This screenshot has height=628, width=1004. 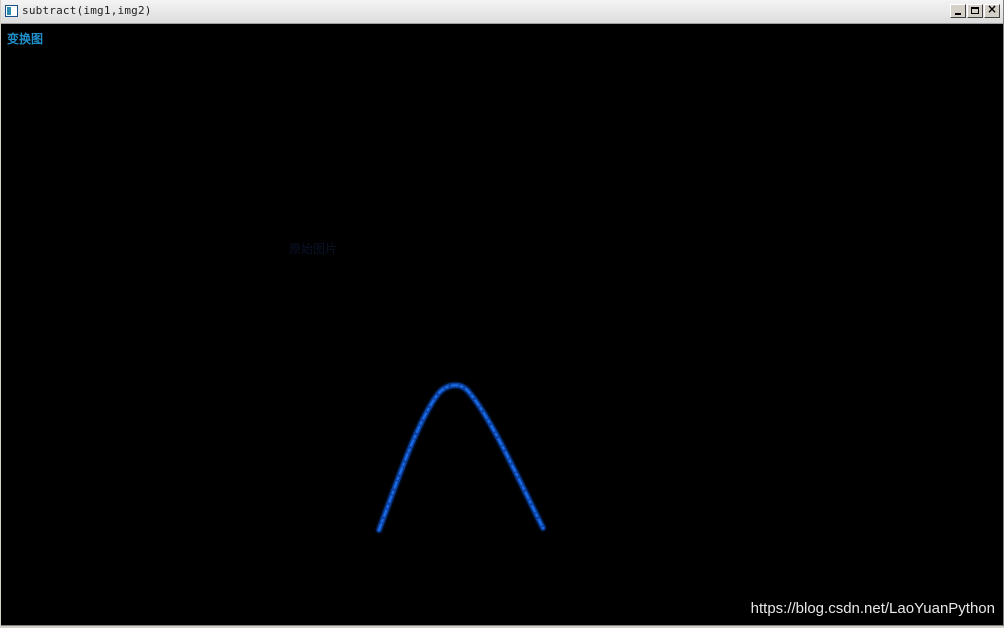 I want to click on curve-drawing, so click(x=461, y=457).